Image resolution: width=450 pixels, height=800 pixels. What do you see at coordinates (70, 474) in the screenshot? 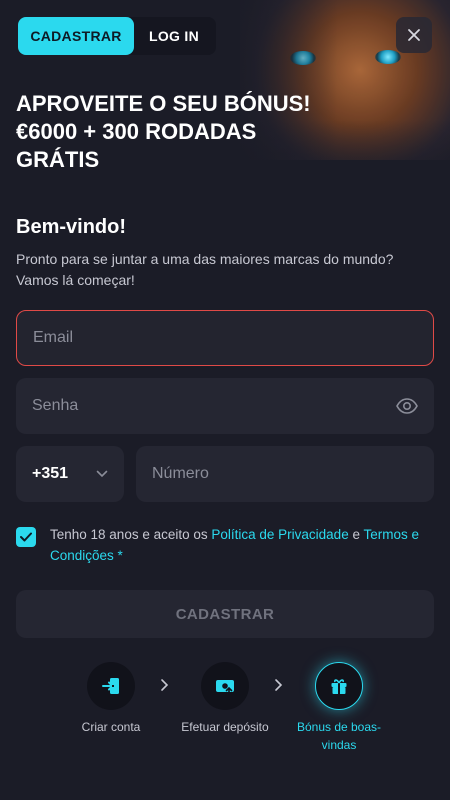
I see `country-code-select: +351` at bounding box center [70, 474].